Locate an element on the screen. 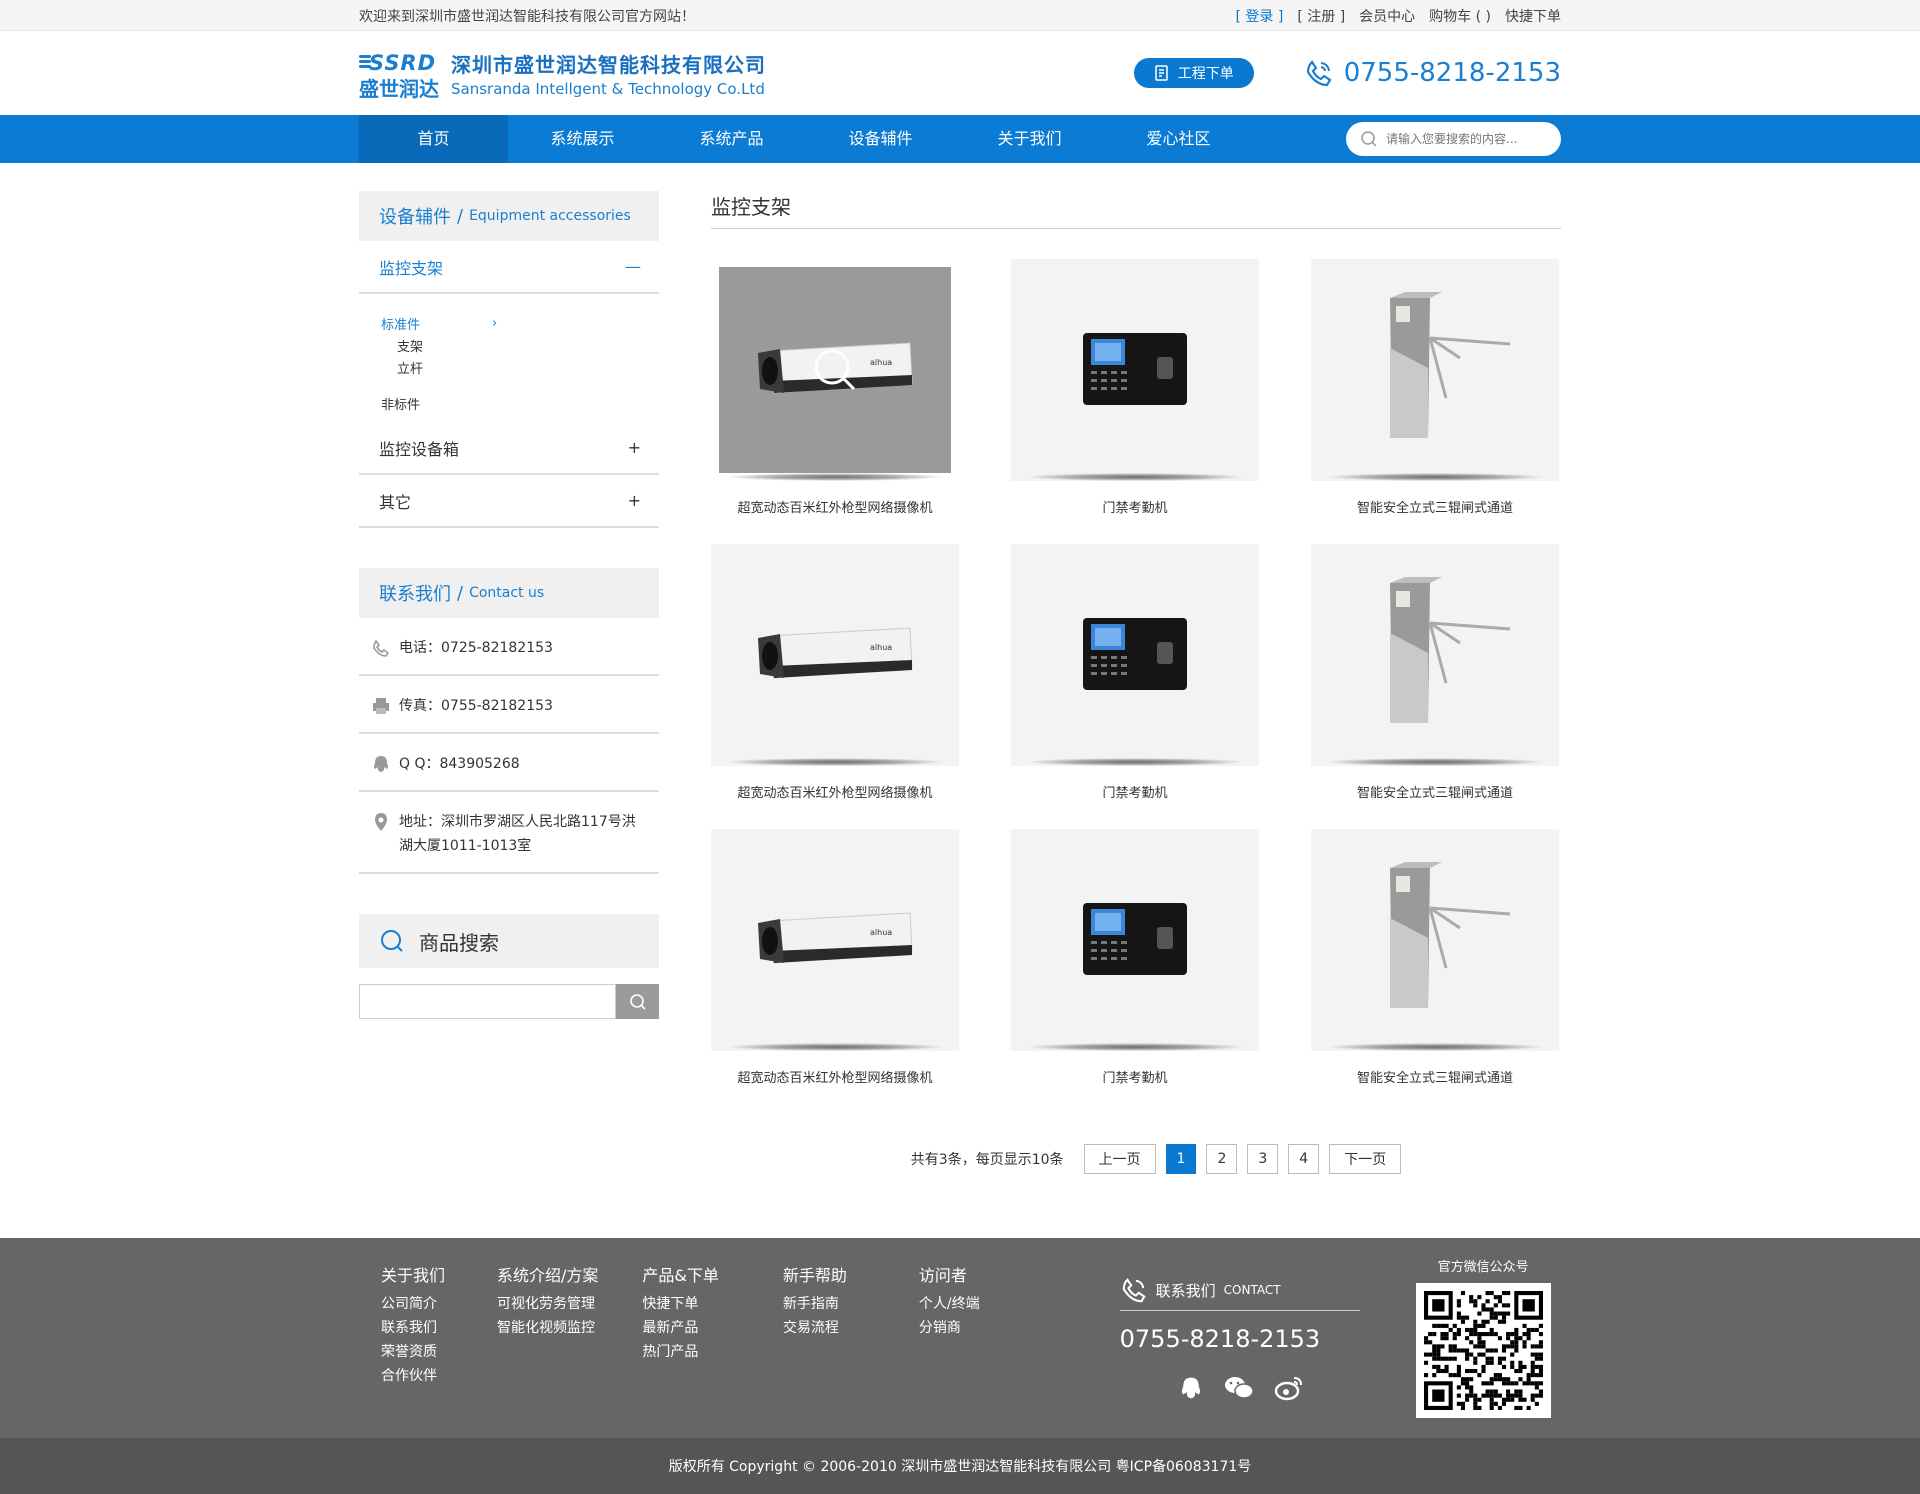 The image size is (1920, 1494). footer-link: 快捷下单 is located at coordinates (680, 1304).